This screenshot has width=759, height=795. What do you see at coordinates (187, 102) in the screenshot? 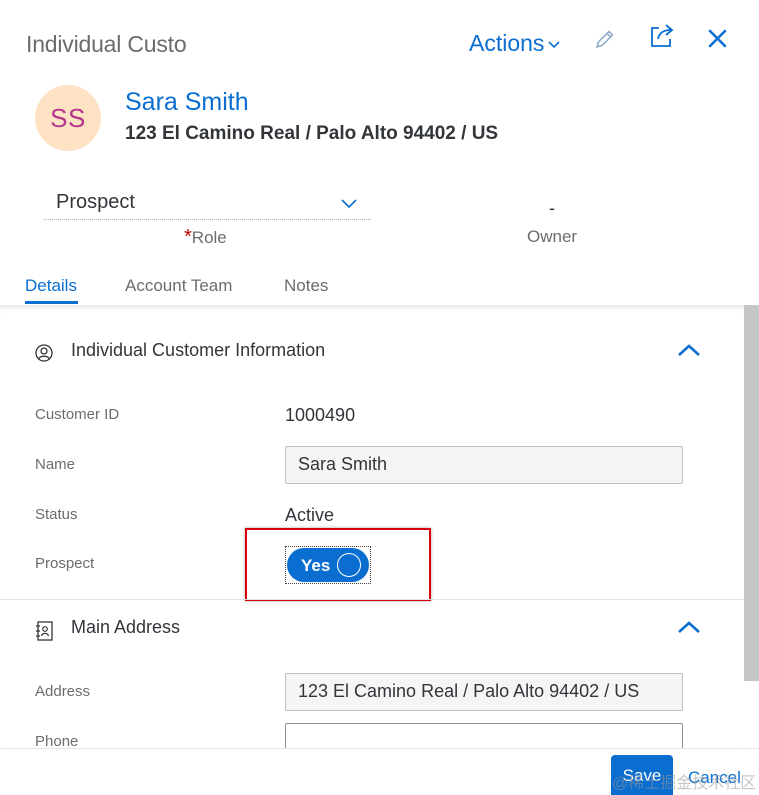
I see `customer-name-link: Sara Smith` at bounding box center [187, 102].